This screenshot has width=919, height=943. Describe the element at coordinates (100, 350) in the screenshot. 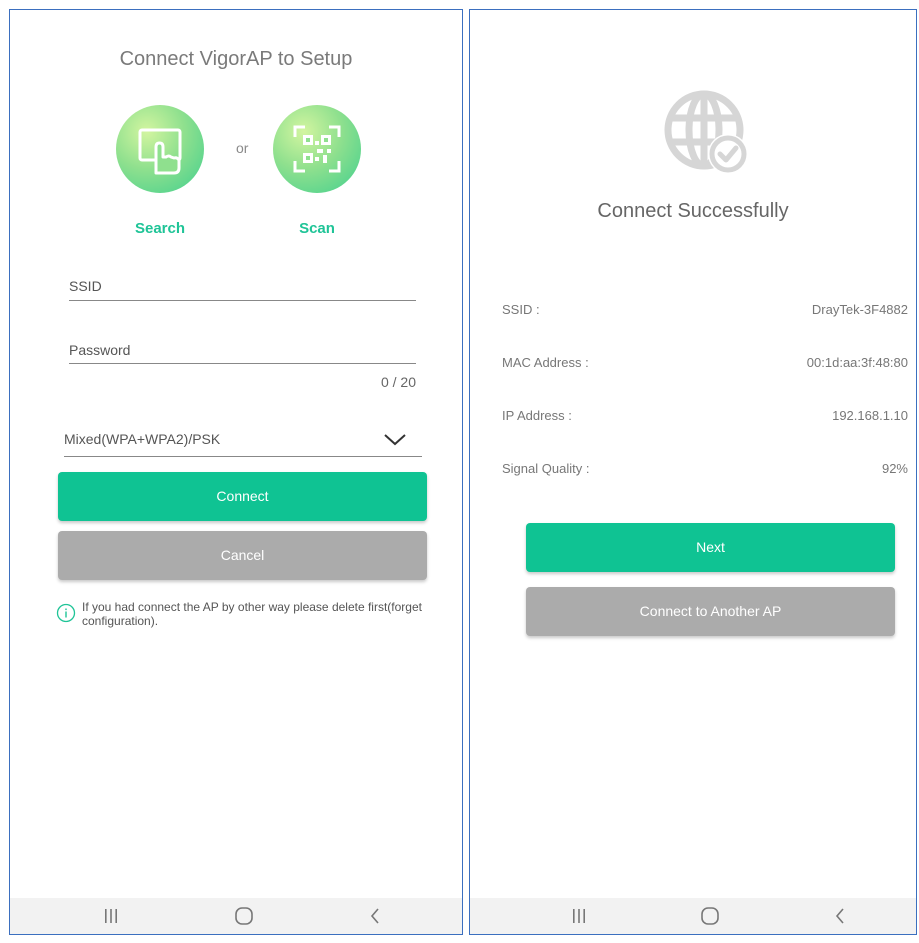

I see `password-placeholder: Password` at that location.